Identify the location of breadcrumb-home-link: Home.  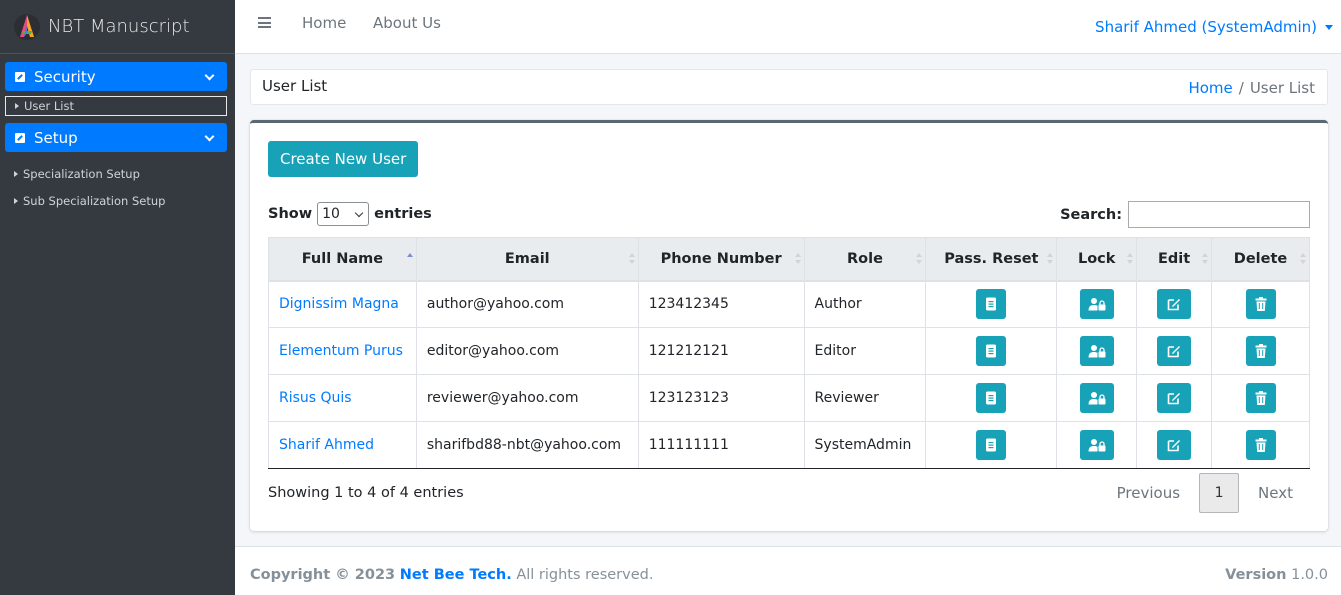
(1210, 88).